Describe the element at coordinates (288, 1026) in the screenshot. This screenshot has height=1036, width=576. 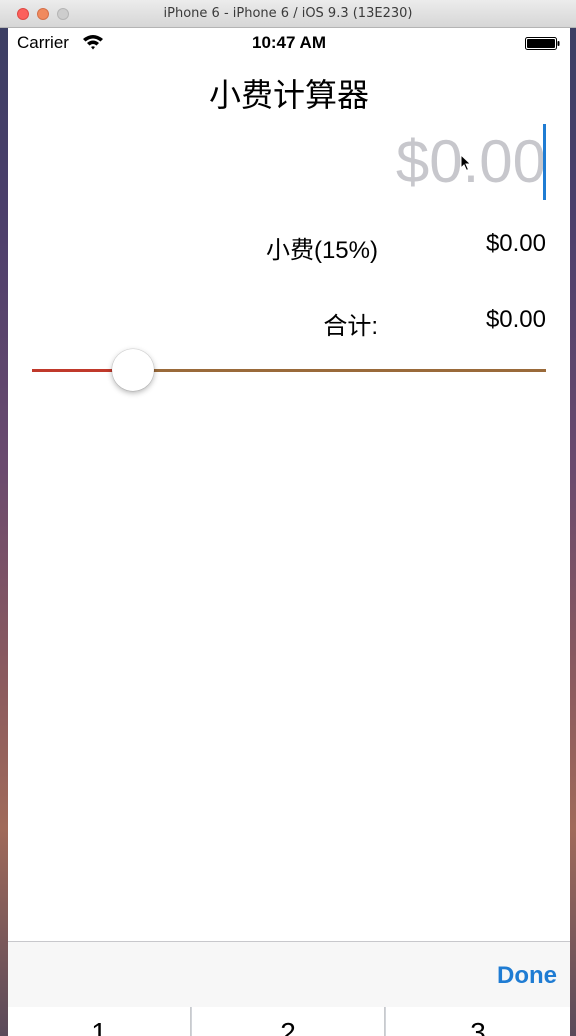
I see `key-label: 2` at that location.